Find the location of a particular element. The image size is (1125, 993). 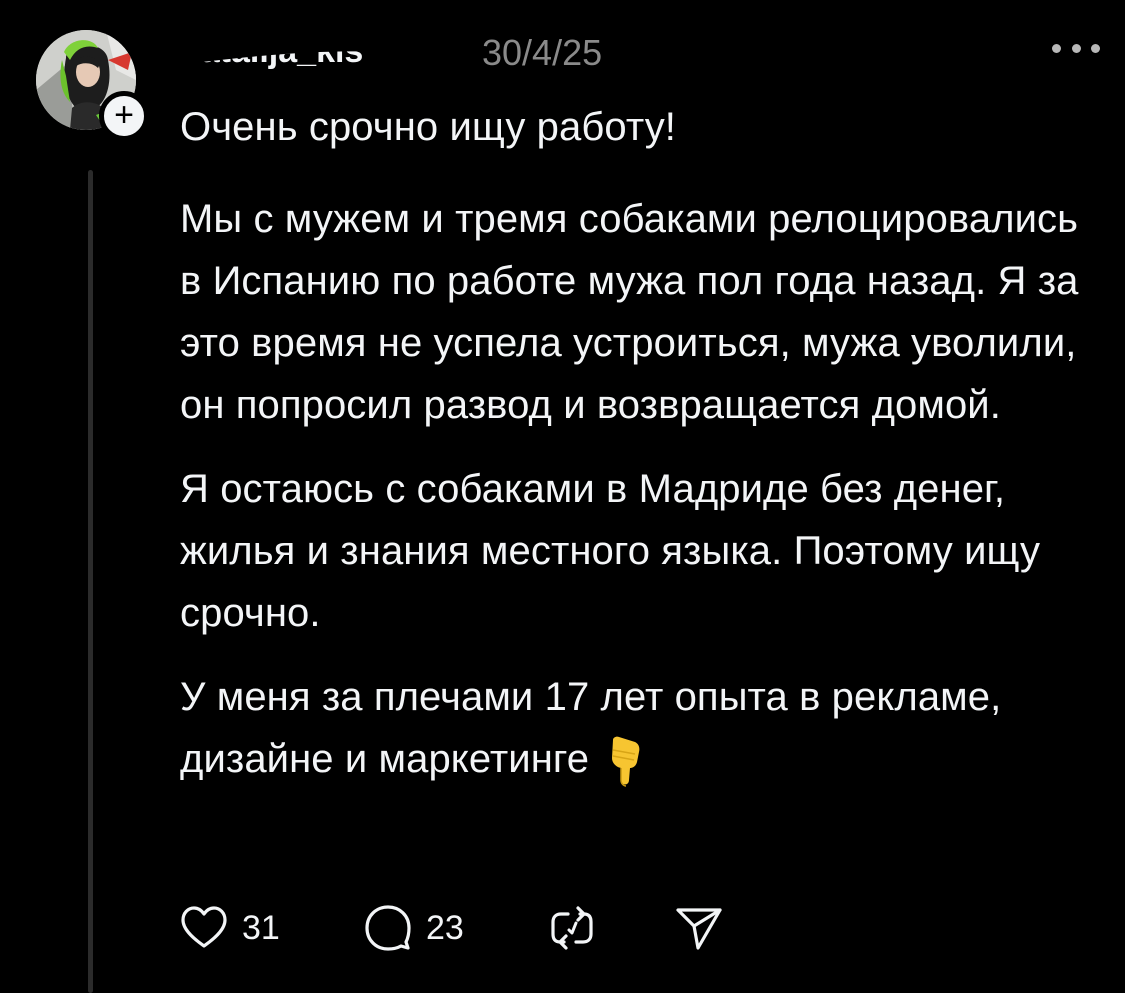

username: natalija_kls is located at coordinates (271, 51).